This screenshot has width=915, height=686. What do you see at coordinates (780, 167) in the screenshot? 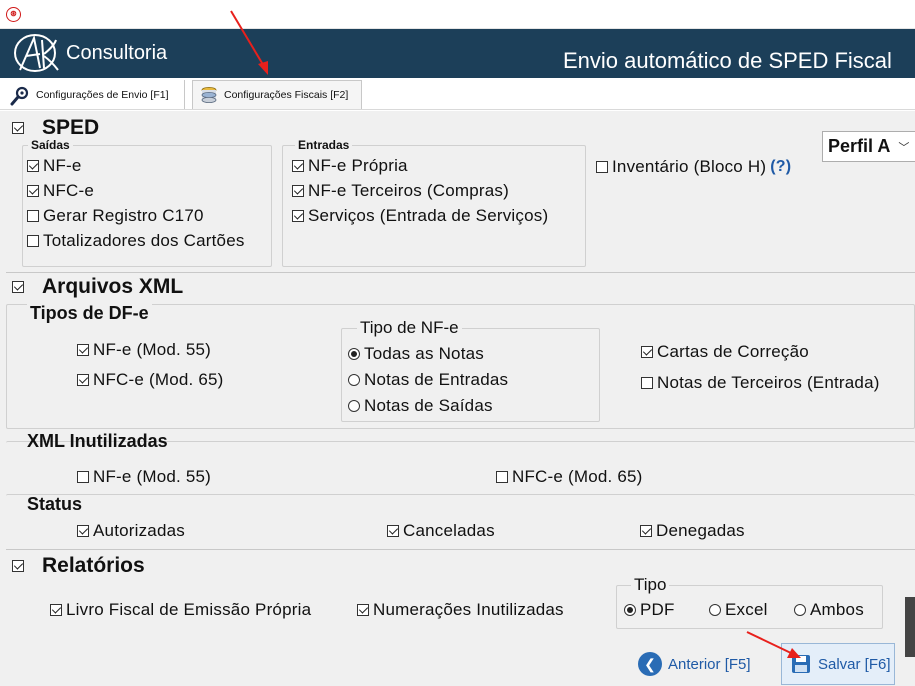
I see `help-icon: (?)` at bounding box center [780, 167].